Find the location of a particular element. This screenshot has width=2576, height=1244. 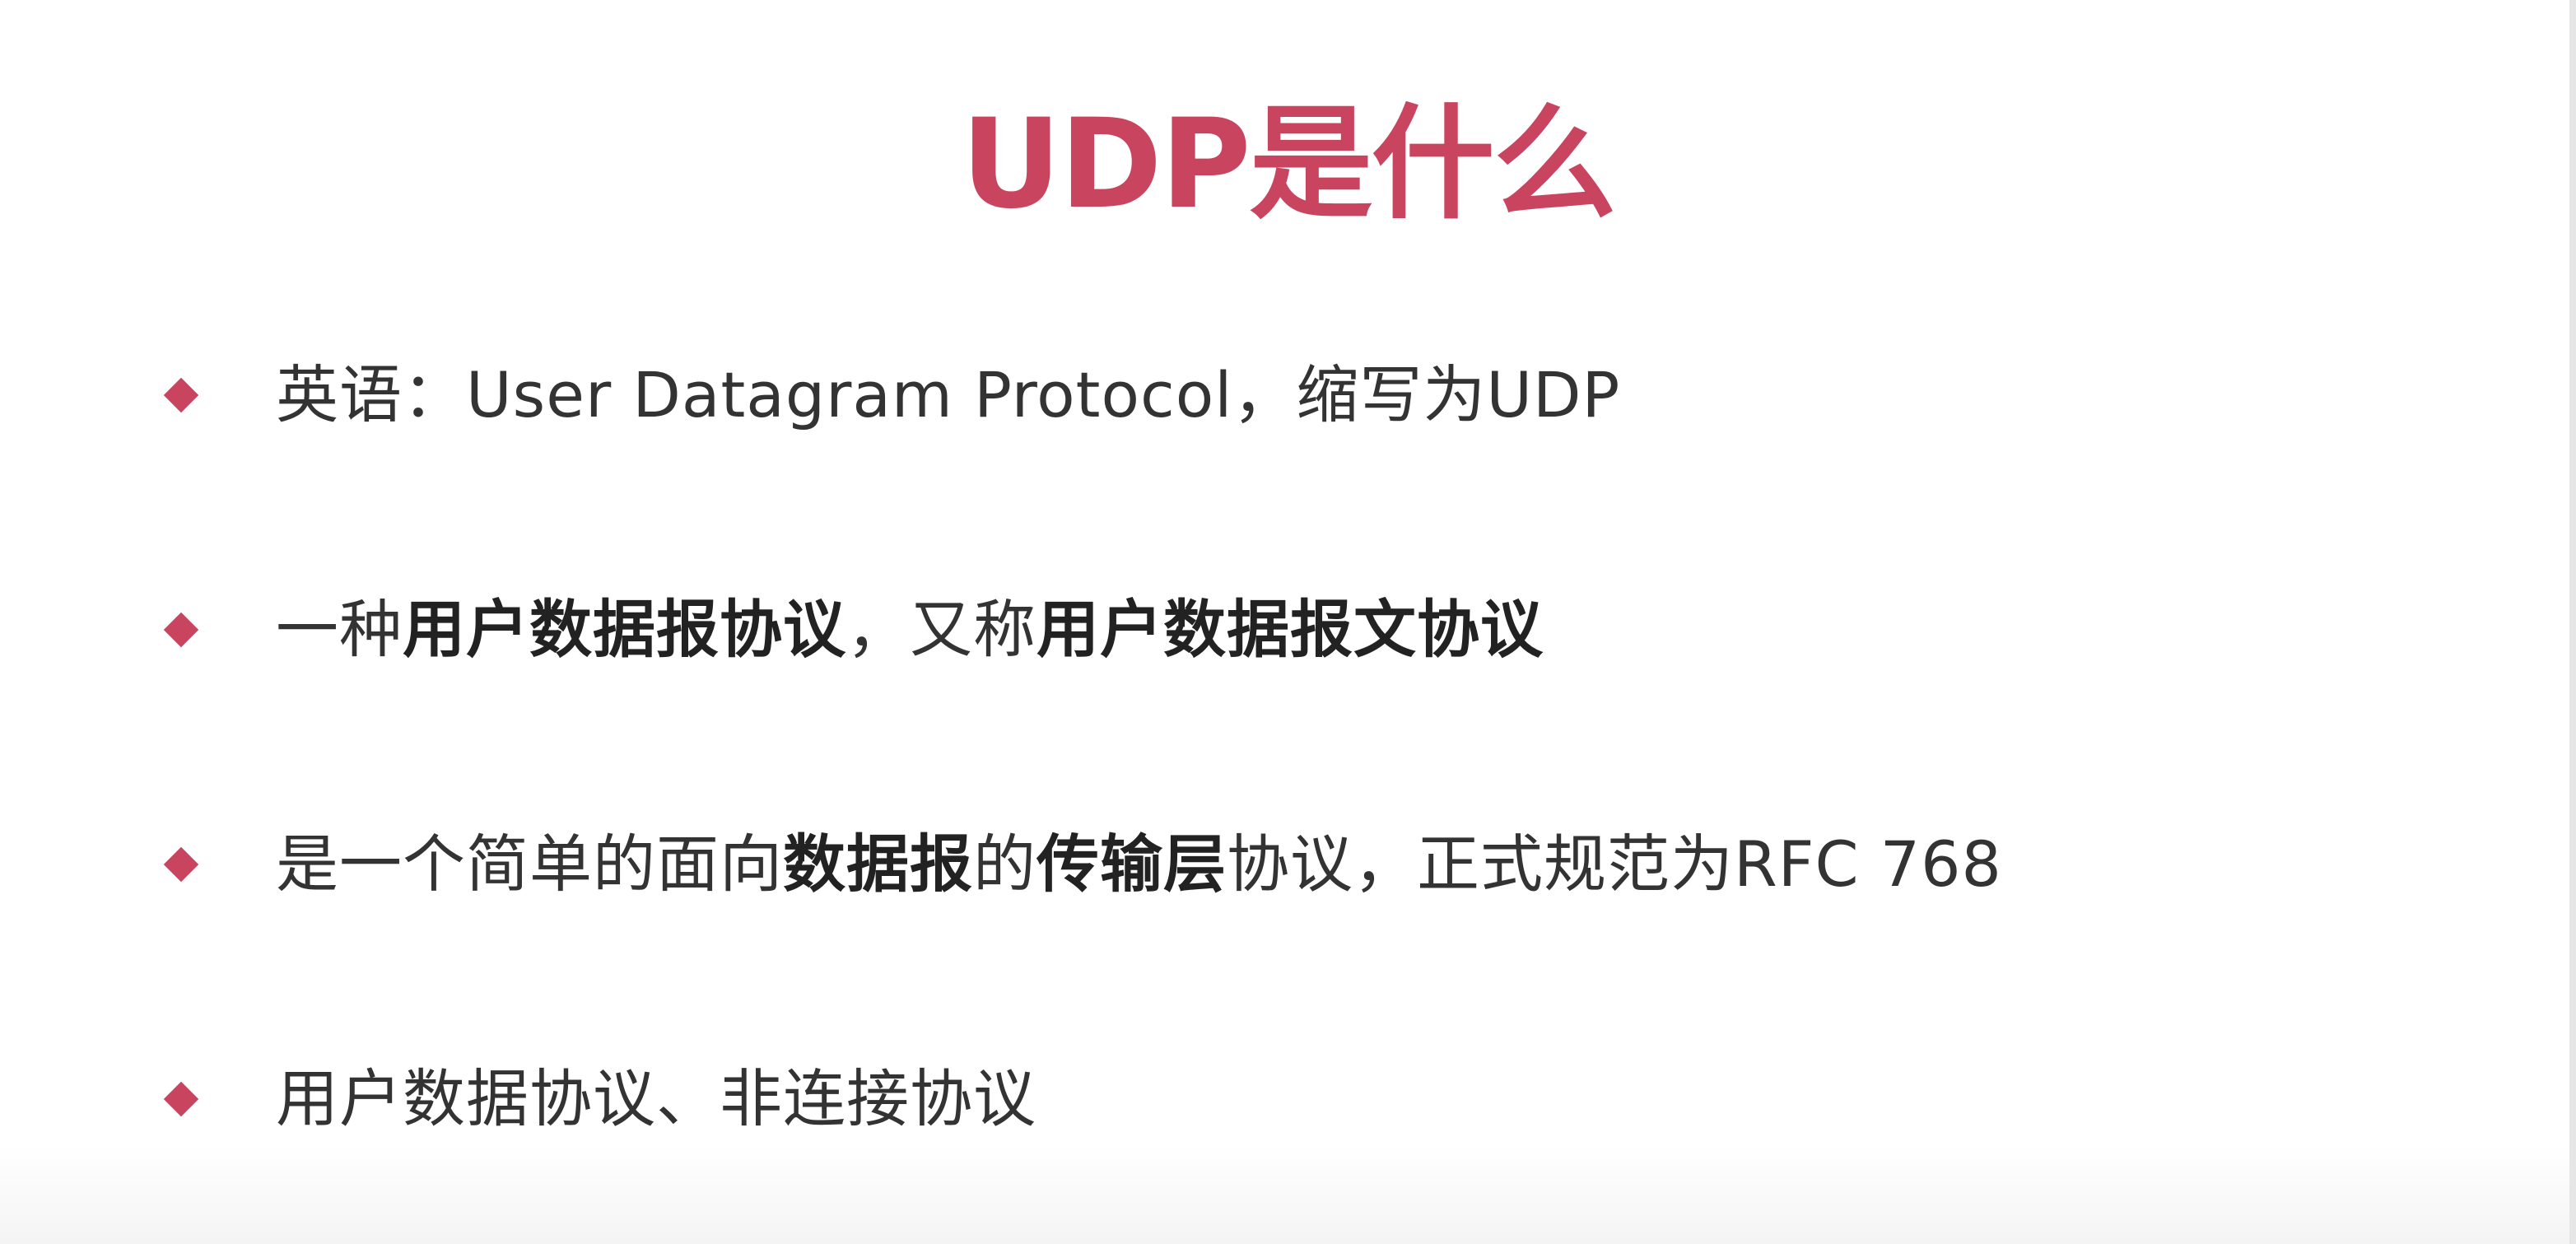

bullet-1-segment-1: 英语：User Datagram Protocol，缩写为UDP is located at coordinates (949, 394).